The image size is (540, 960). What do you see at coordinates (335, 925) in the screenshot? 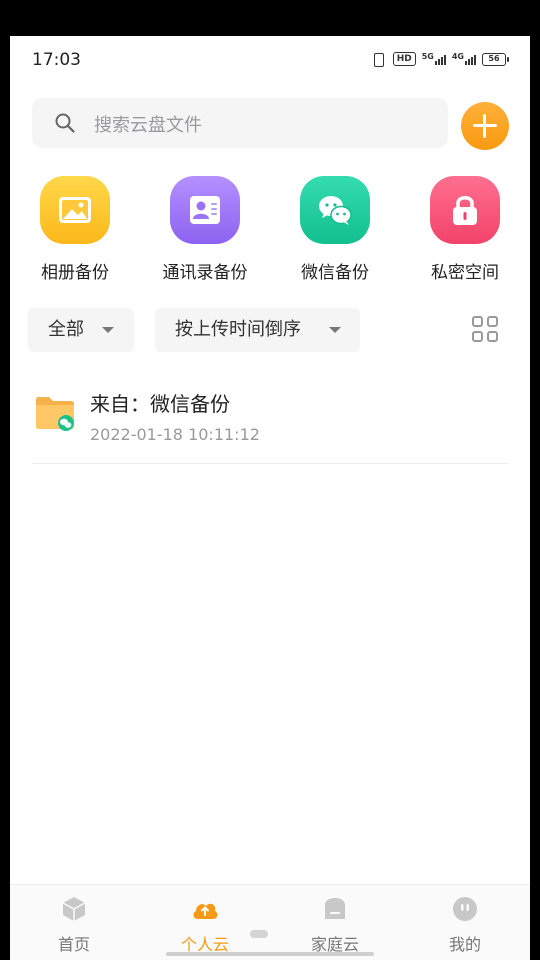
I see `nav-family-cloud: 家庭云` at bounding box center [335, 925].